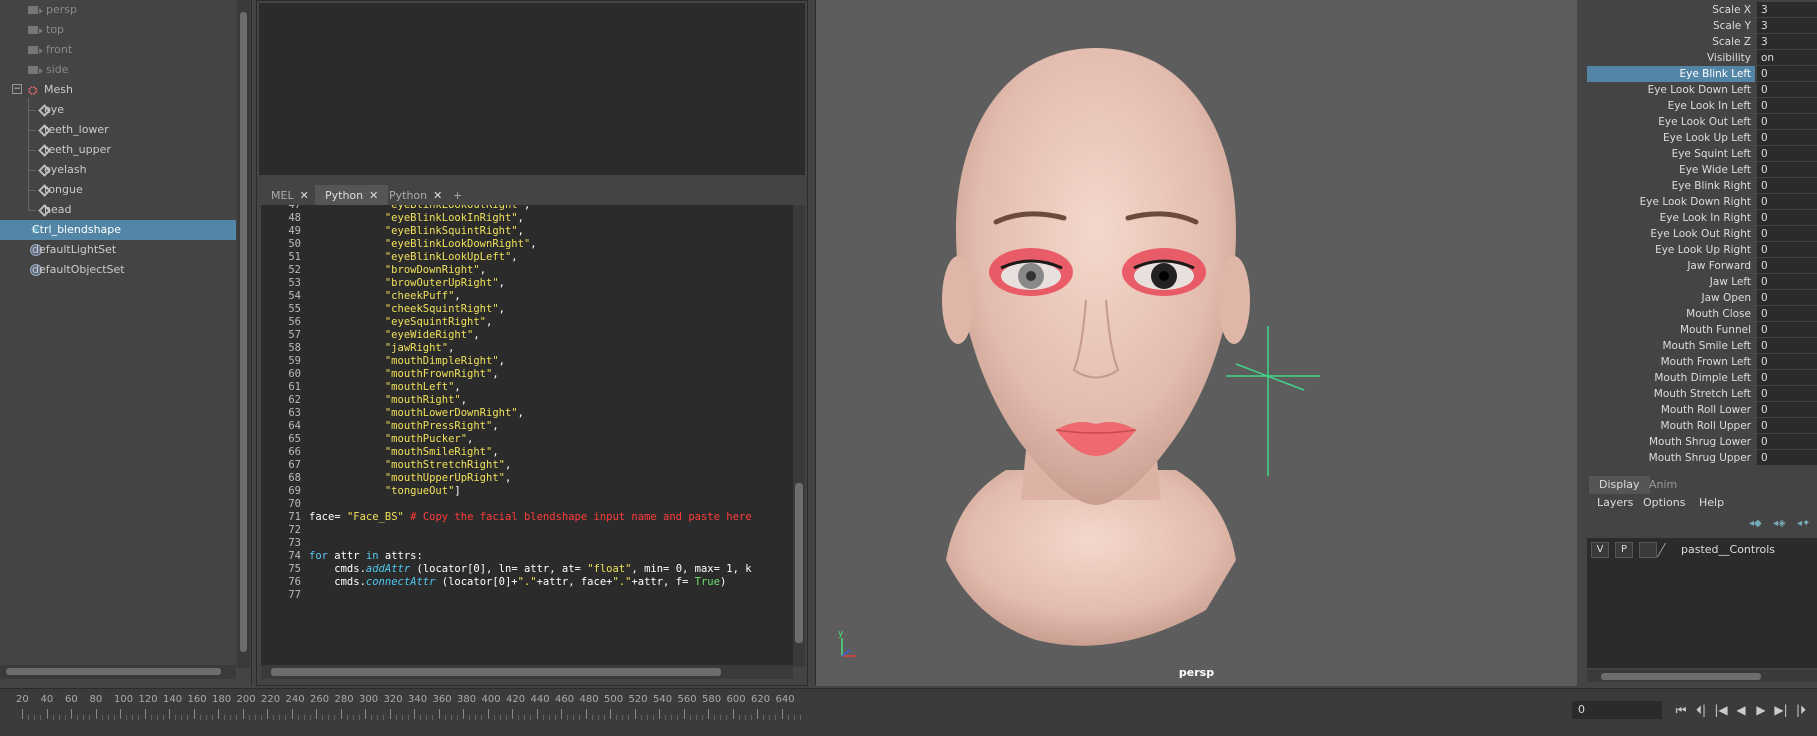  I want to click on channel-attr-visibility: Visibility on, so click(1702, 58).